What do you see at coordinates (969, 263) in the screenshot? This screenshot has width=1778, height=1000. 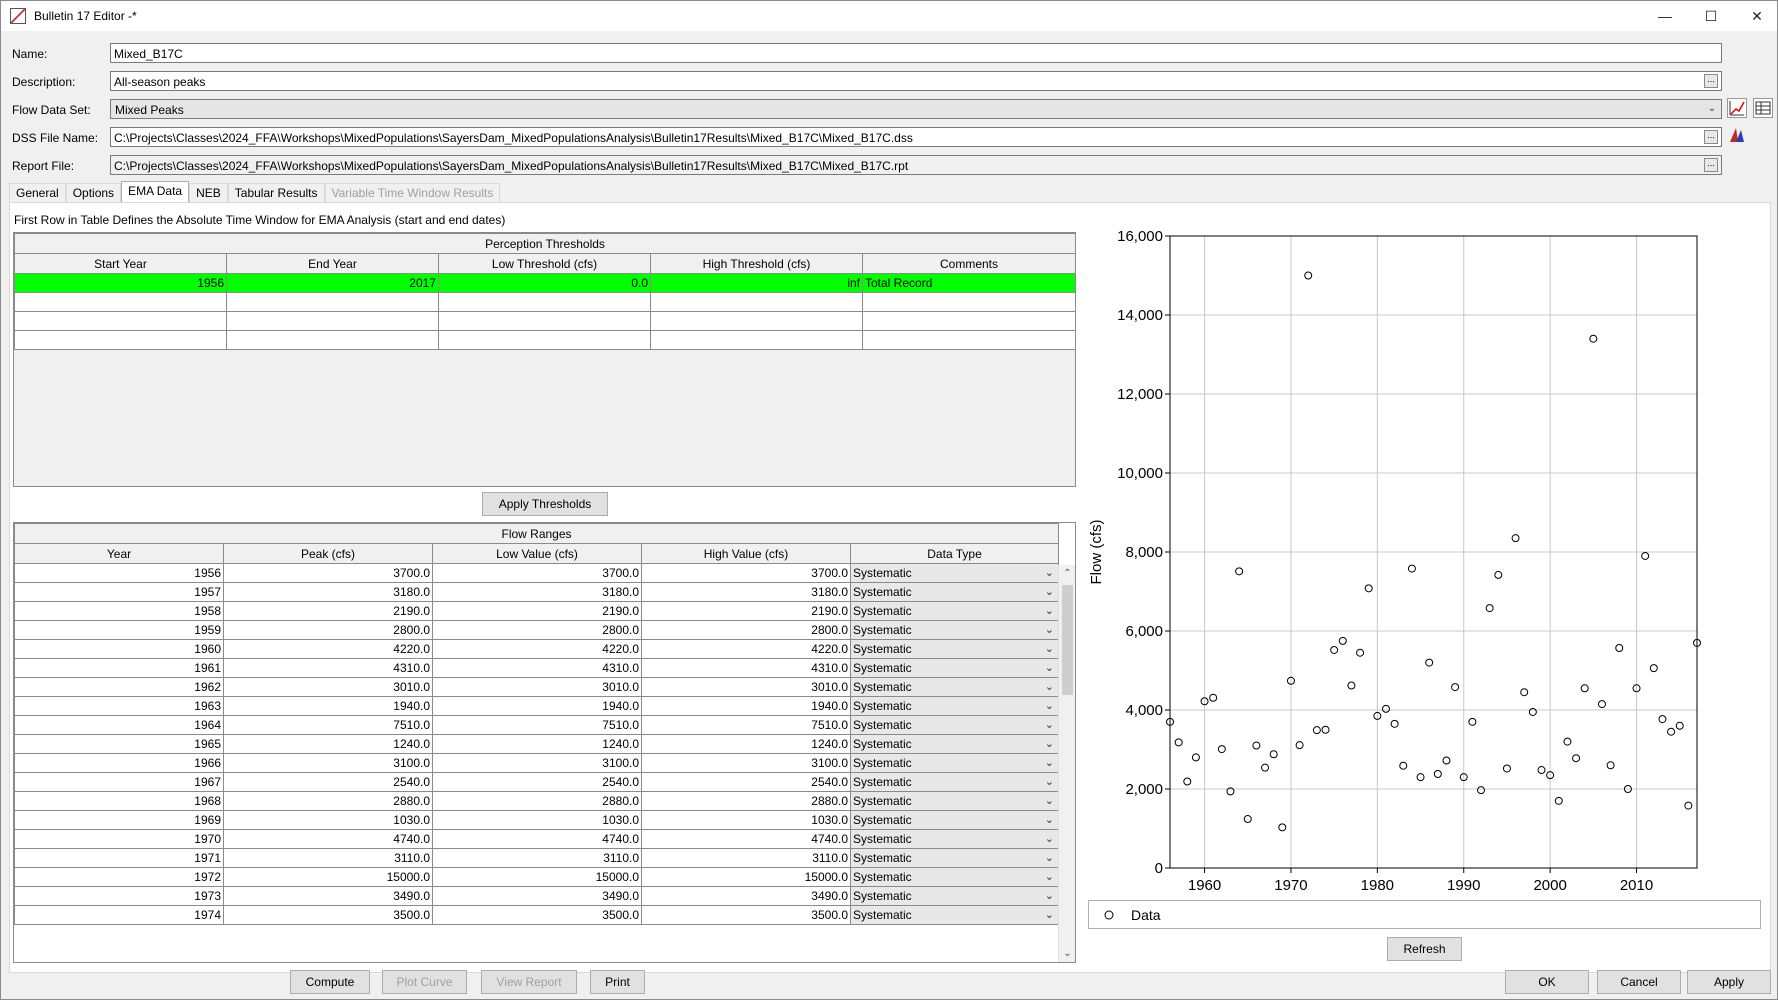 I see `col-comments: Comments` at bounding box center [969, 263].